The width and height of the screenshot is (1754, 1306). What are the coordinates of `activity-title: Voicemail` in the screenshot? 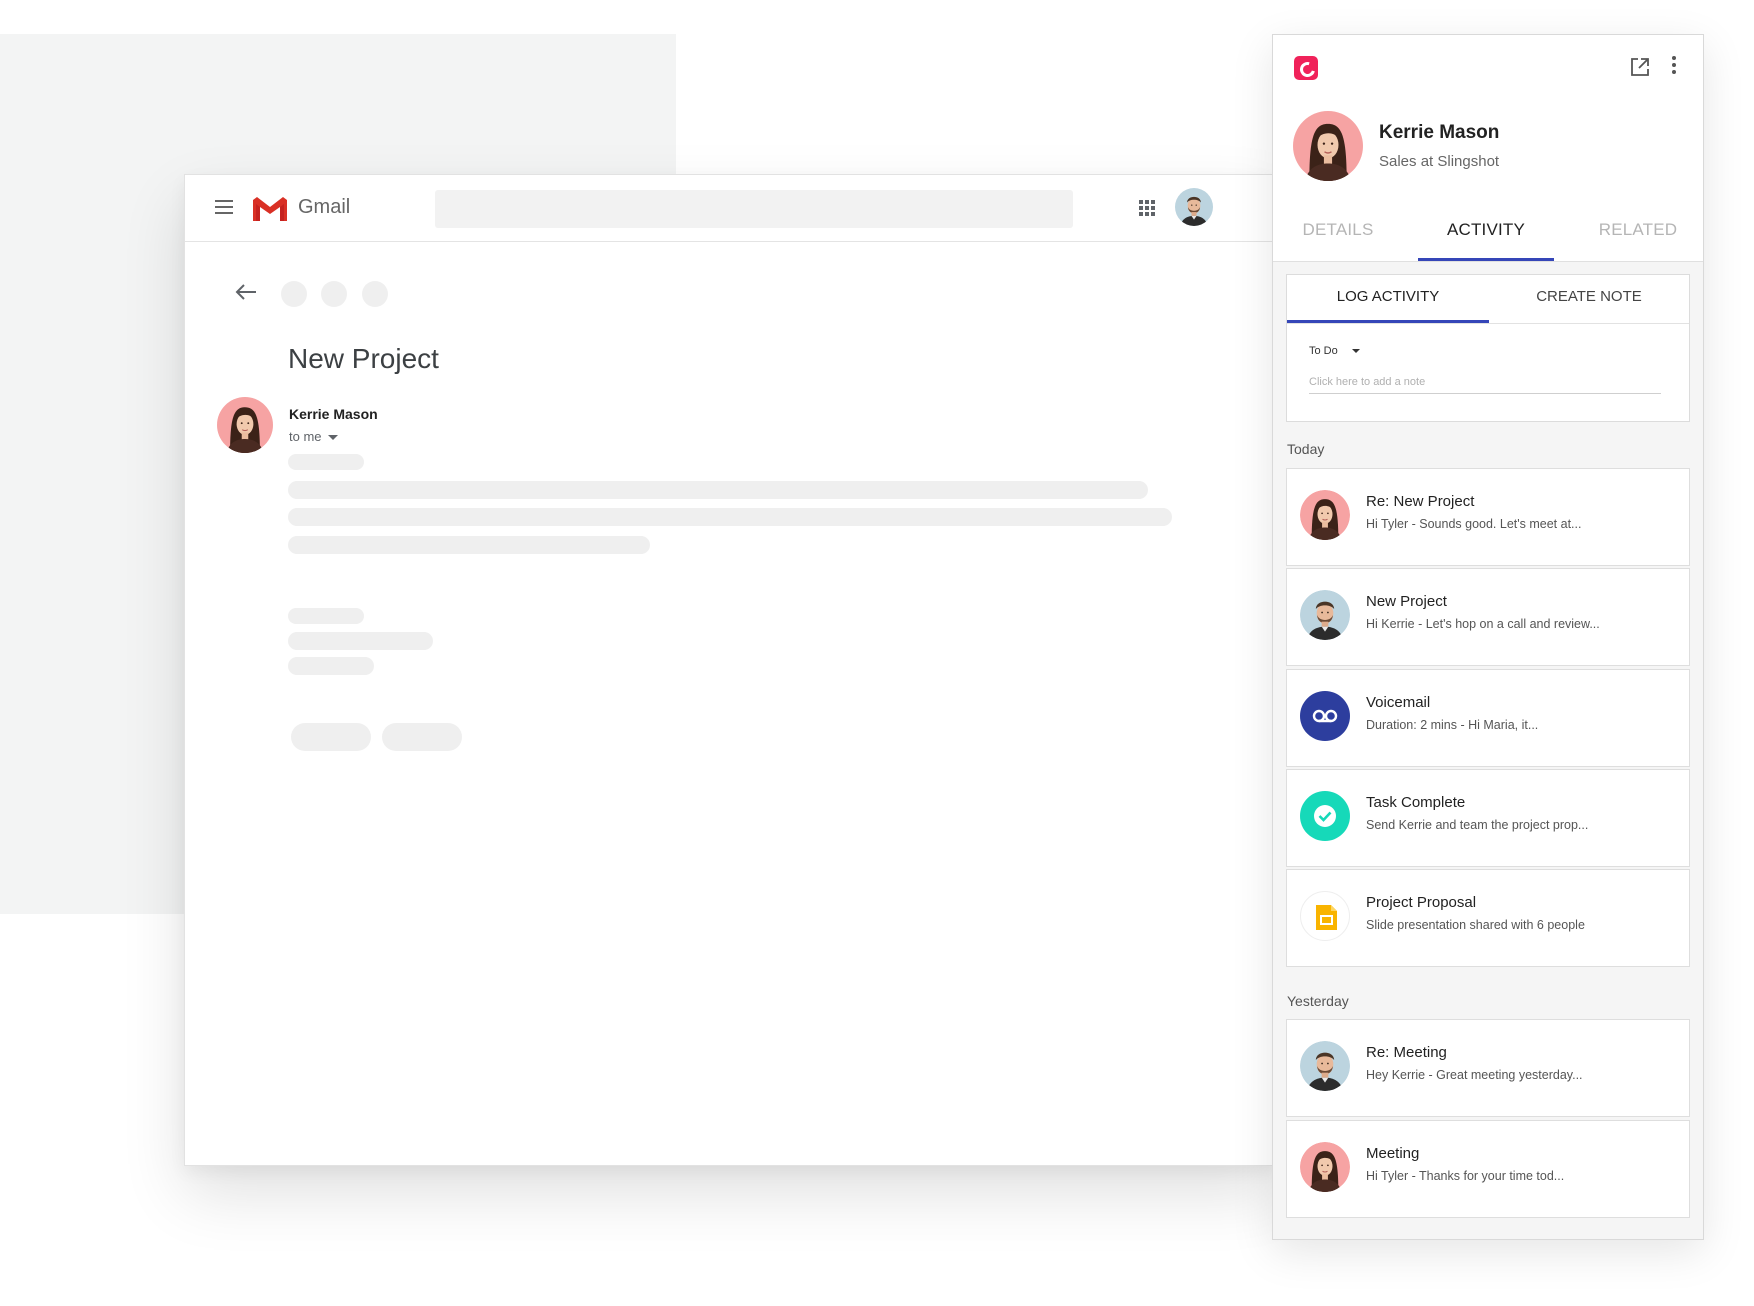 It's located at (1398, 702).